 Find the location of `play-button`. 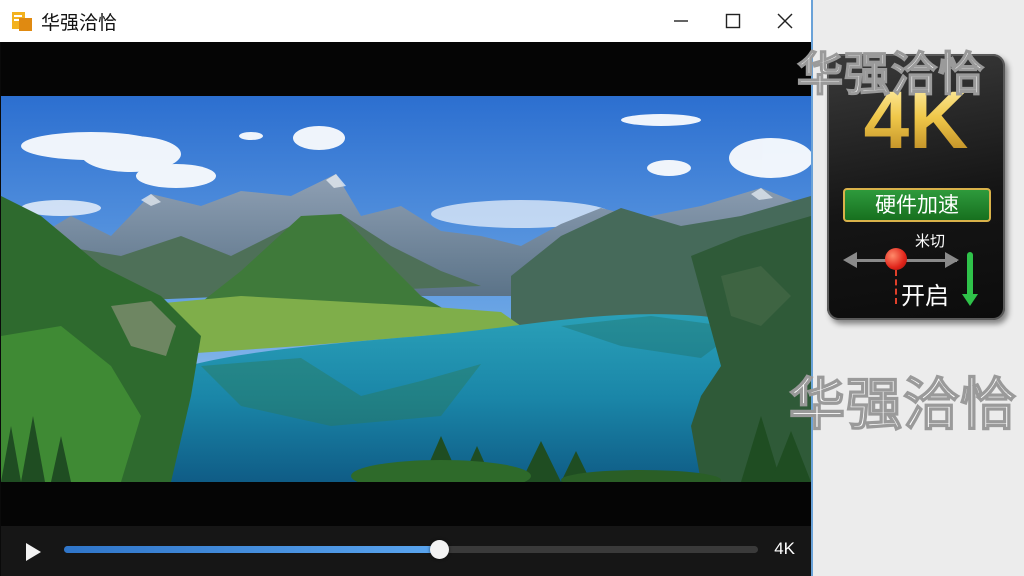

play-button is located at coordinates (33, 552).